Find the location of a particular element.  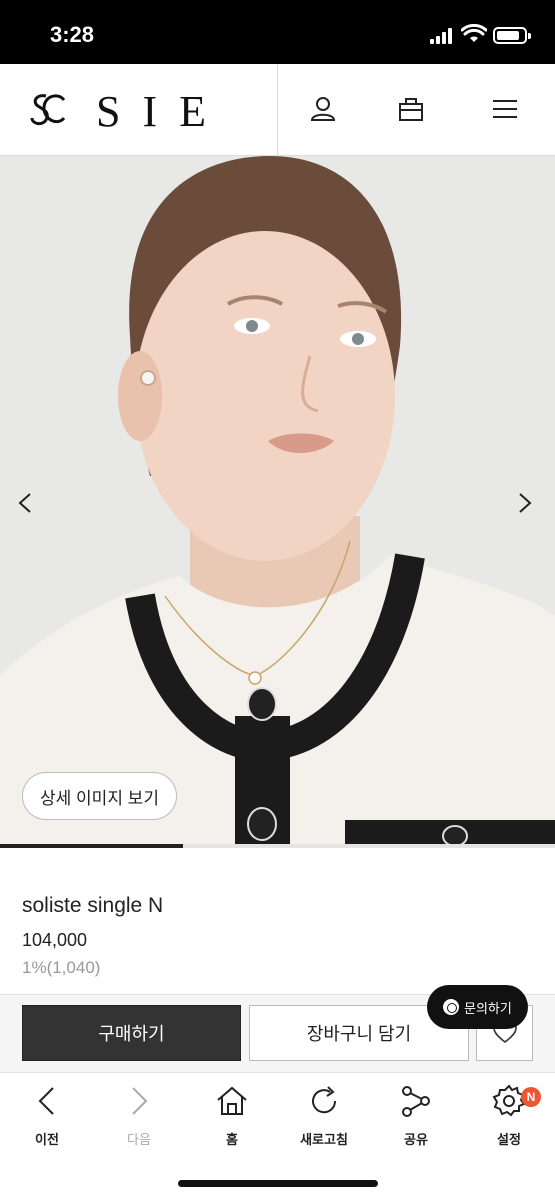

nav-settings-label: 설정 is located at coordinates (509, 1139).